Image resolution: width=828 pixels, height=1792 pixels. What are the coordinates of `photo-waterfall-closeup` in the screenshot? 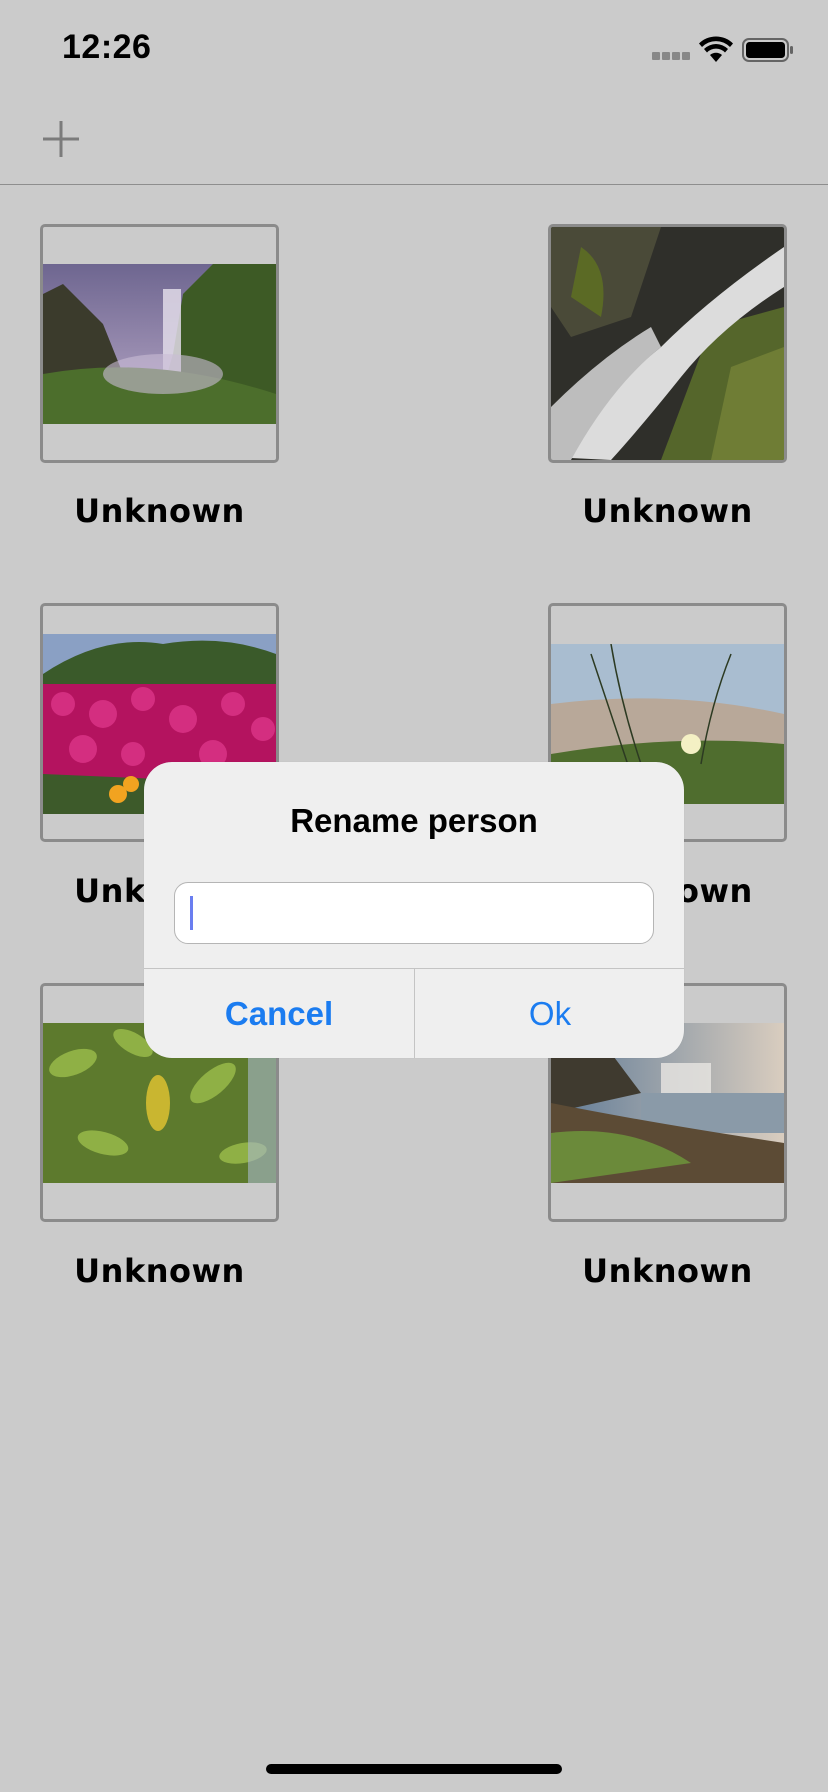 It's located at (667, 343).